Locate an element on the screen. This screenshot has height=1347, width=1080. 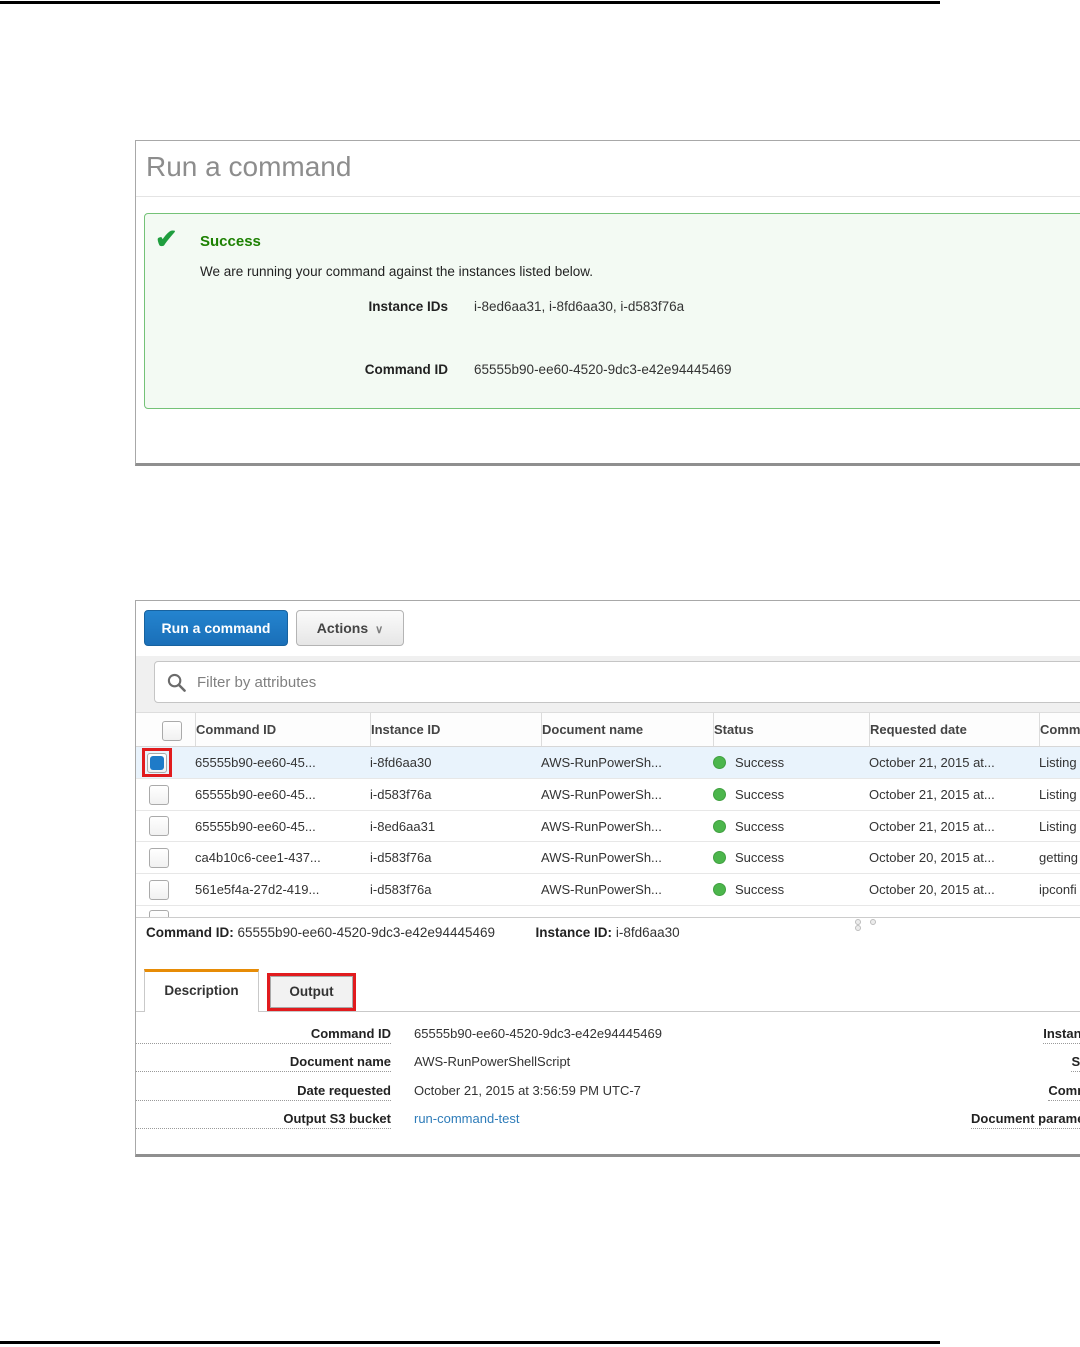
column-header-instance-id: Instance ID is located at coordinates (455, 729).